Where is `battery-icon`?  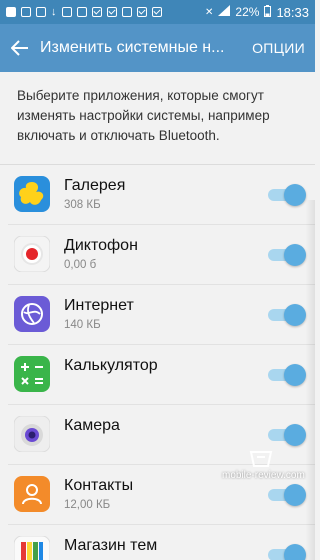
battery-icon is located at coordinates (268, 12).